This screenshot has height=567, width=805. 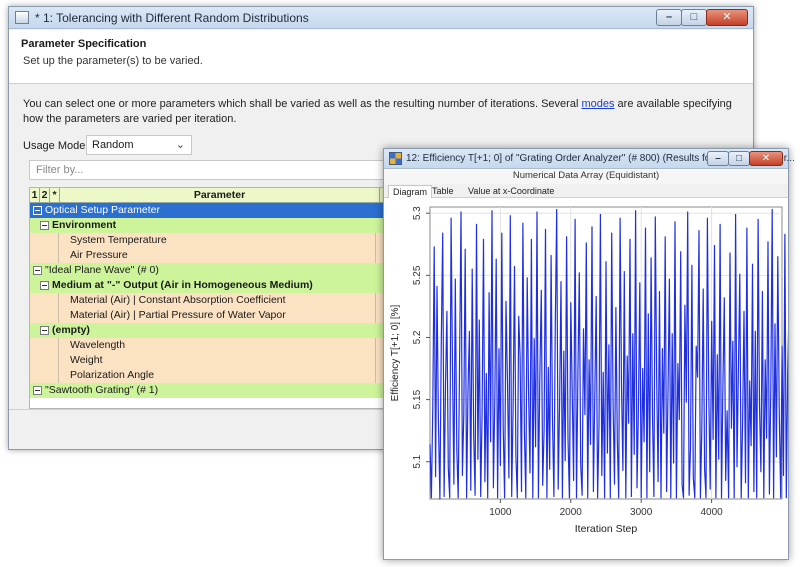 What do you see at coordinates (113, 145) in the screenshot?
I see `usage-mode-value: Random` at bounding box center [113, 145].